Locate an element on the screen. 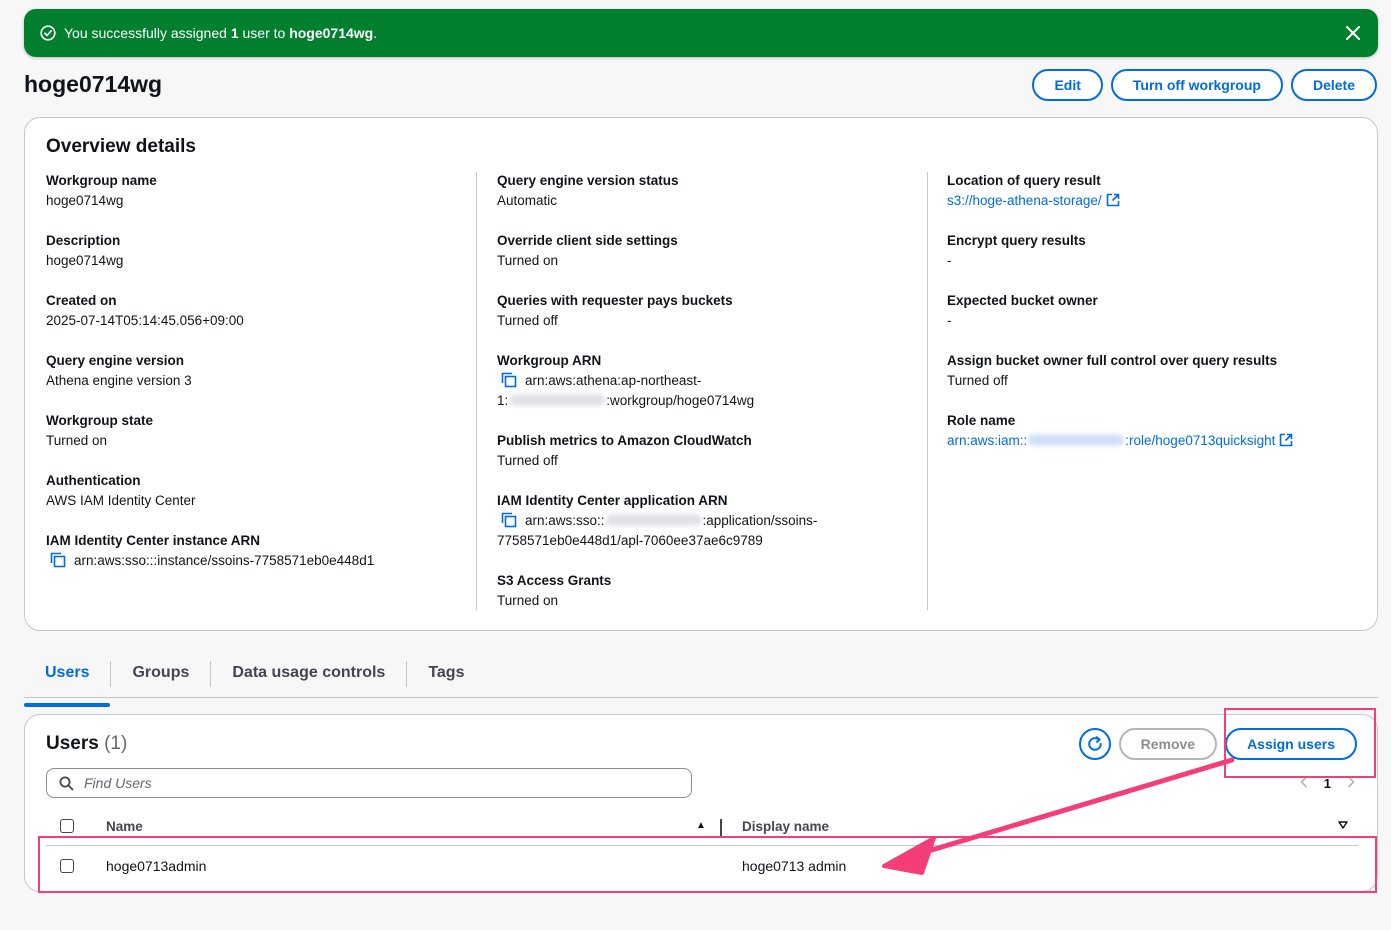  arn-text: :workgroup/hoge0714wg is located at coordinates (680, 400).